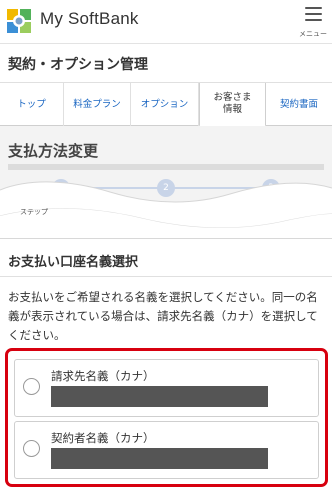  Describe the element at coordinates (313, 34) in the screenshot. I see `menu-label: メニュー` at that location.